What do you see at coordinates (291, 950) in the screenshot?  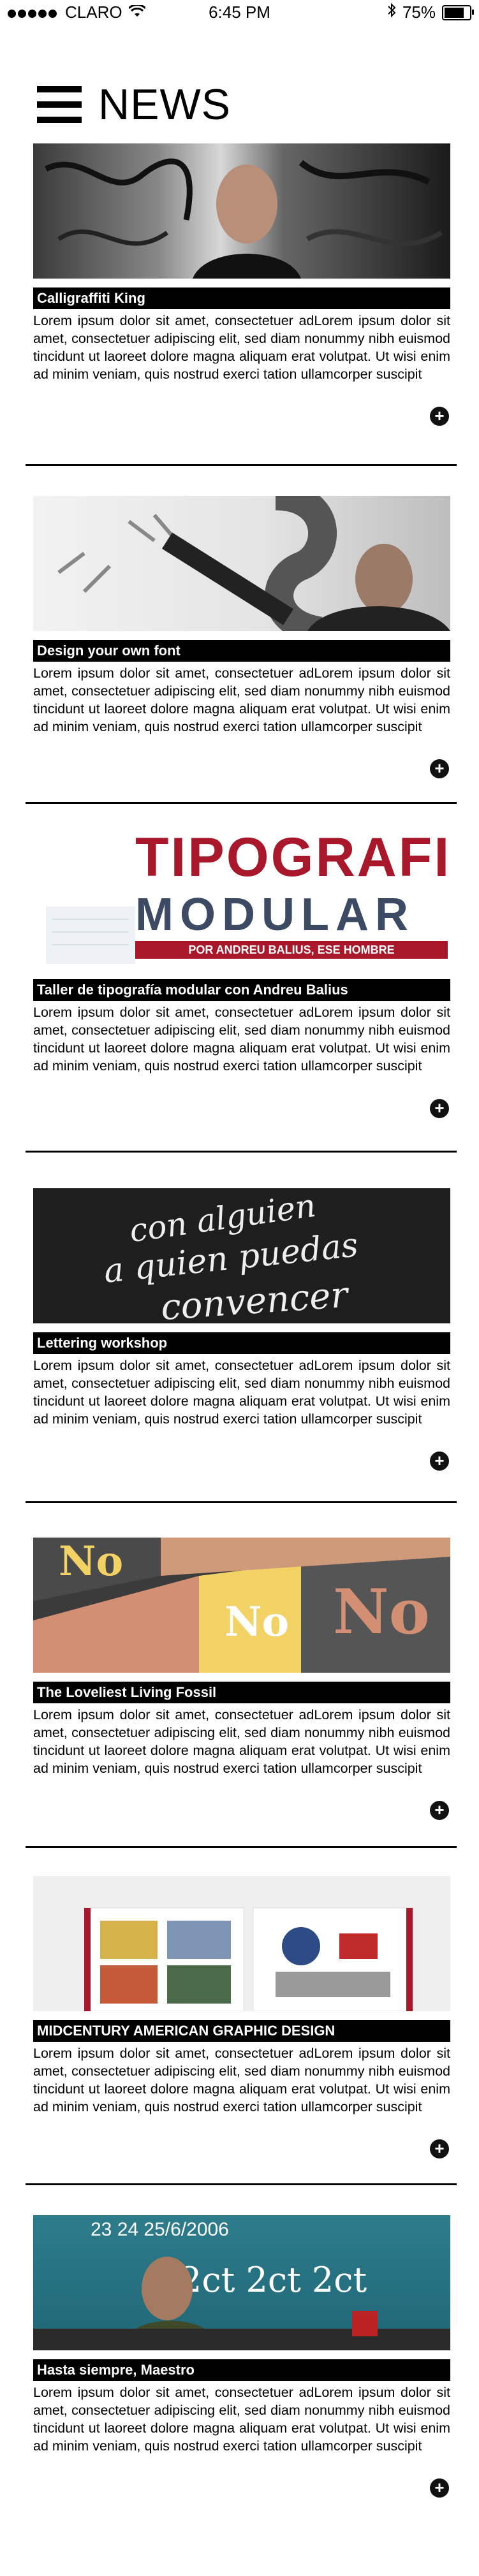 I see `image-caption: POR ANDREU BALIUS, ESE HOMBRE` at bounding box center [291, 950].